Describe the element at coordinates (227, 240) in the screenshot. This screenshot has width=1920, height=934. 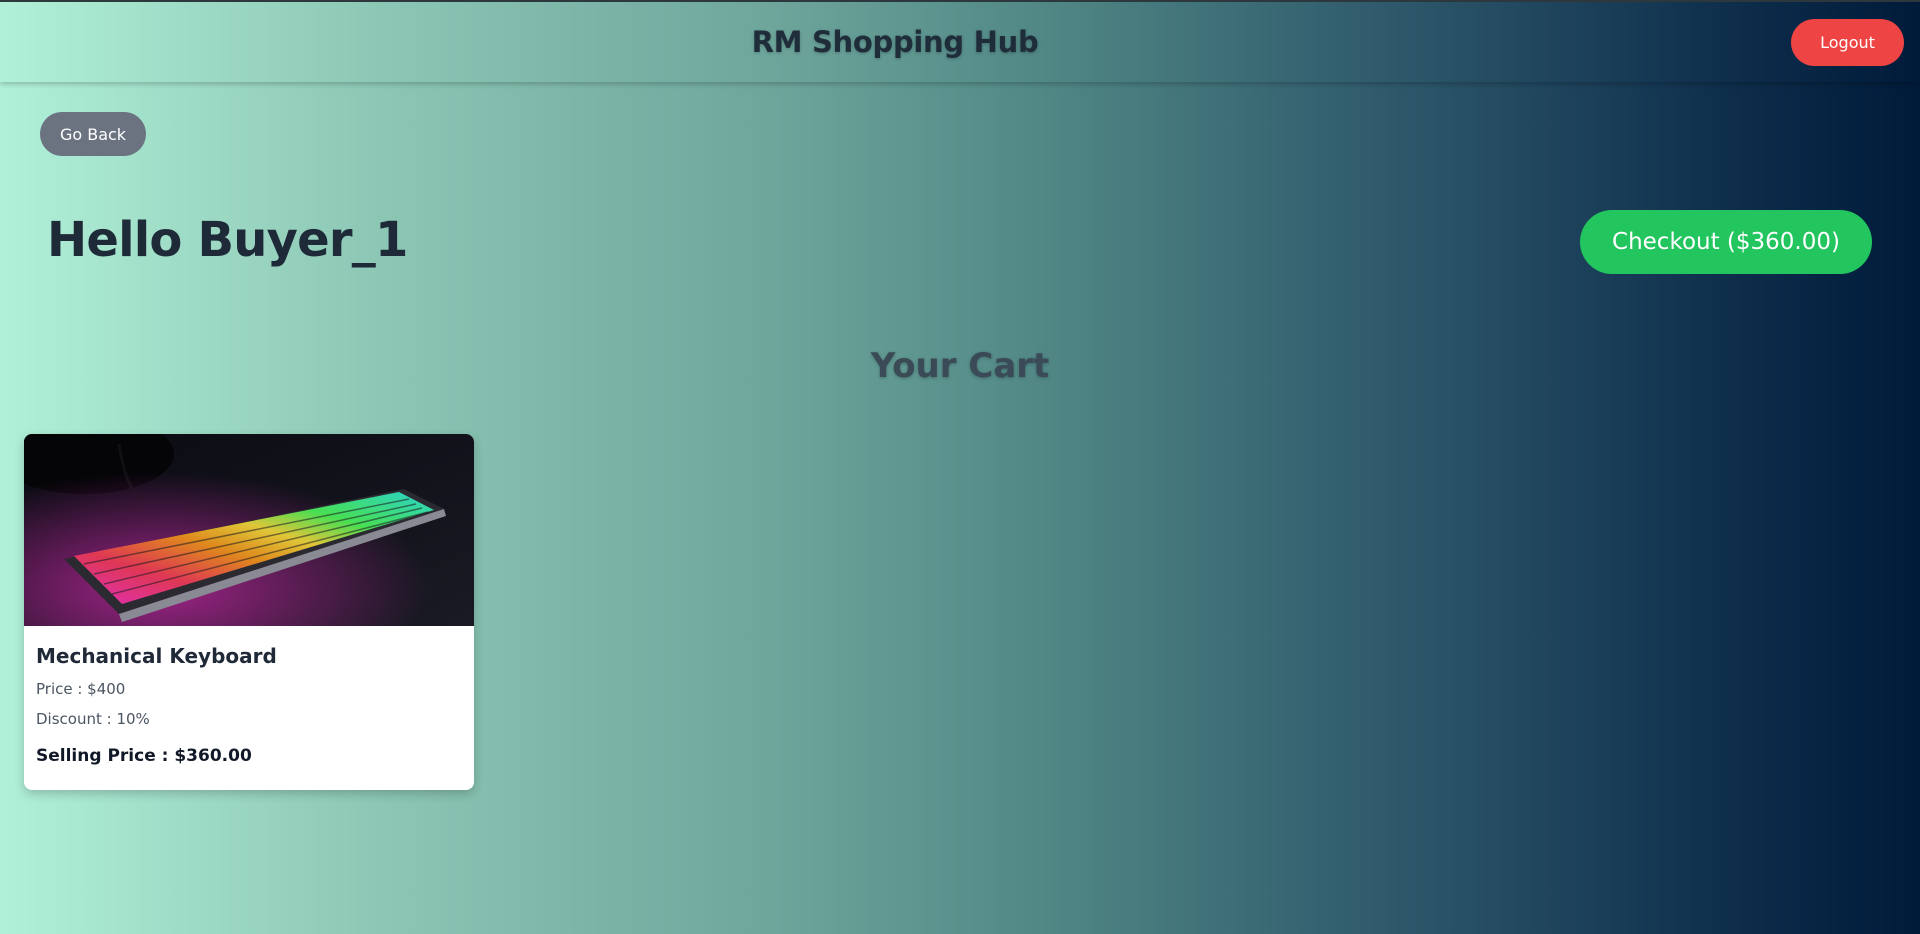
I see `greeting-heading: Hello Buyer_1` at that location.